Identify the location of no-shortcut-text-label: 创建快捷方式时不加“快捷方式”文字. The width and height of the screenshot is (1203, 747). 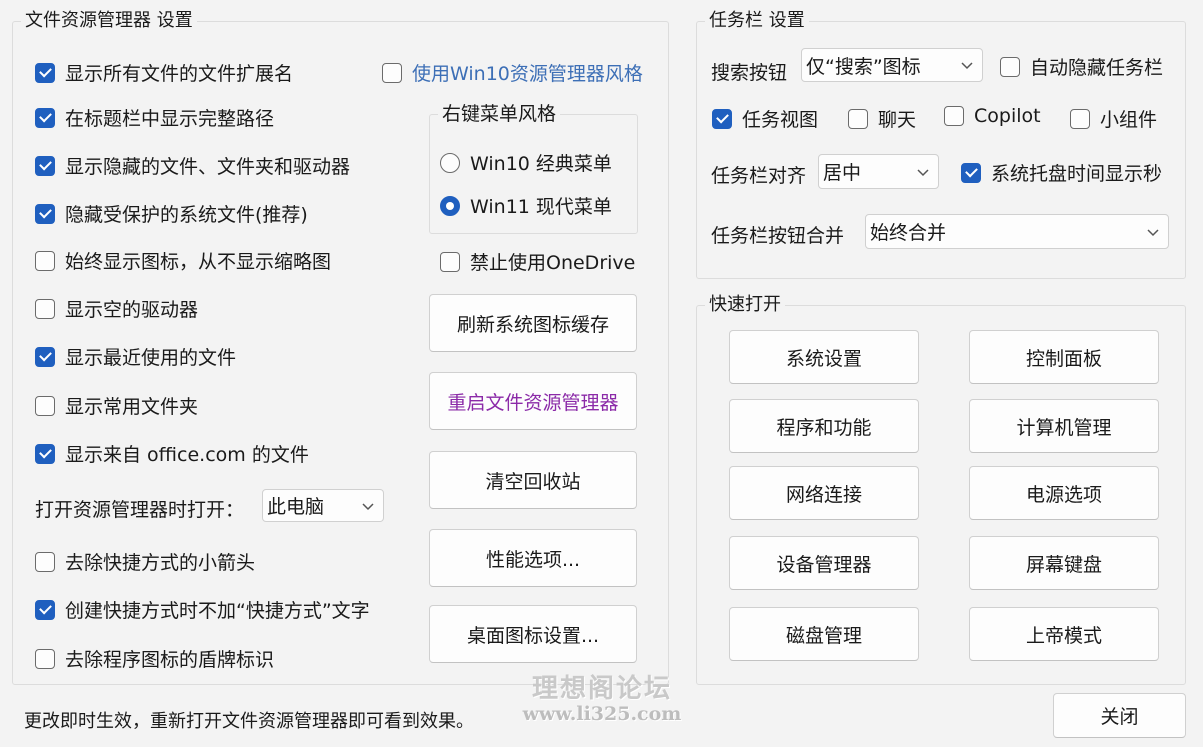
(217, 611).